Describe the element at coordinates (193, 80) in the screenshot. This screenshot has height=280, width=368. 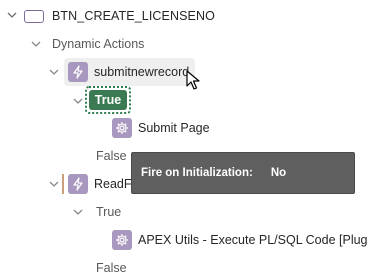
I see `mouse-pointer-icon` at that location.